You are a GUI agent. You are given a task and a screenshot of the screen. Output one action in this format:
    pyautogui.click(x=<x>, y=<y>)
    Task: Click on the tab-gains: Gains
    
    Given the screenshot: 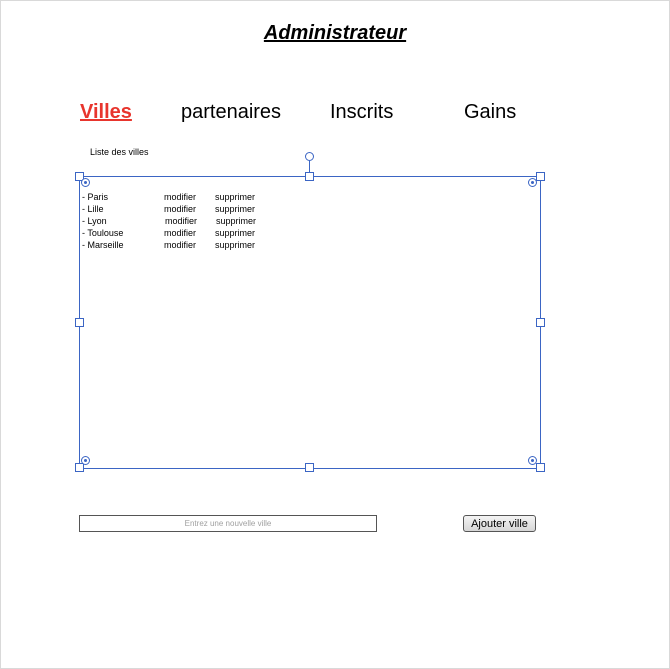 What is the action you would take?
    pyautogui.click(x=490, y=112)
    